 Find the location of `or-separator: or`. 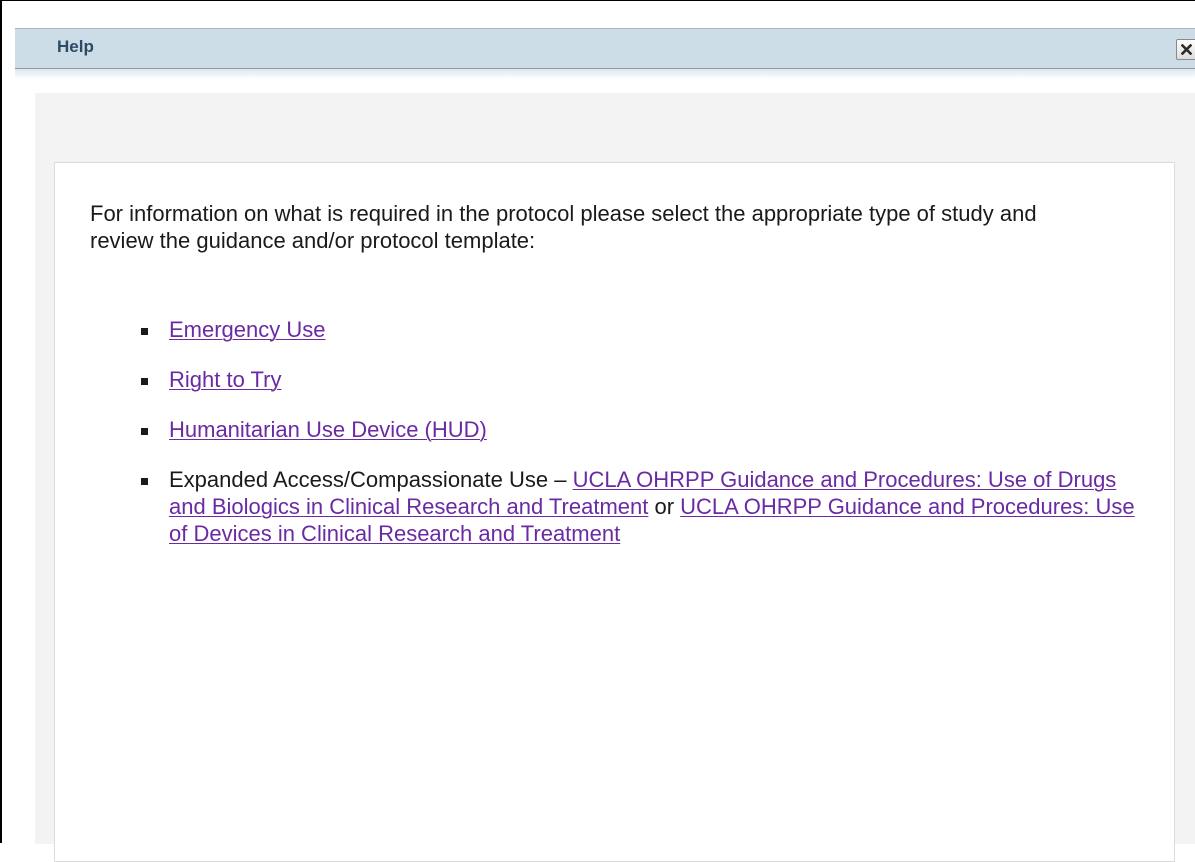

or-separator: or is located at coordinates (664, 506).